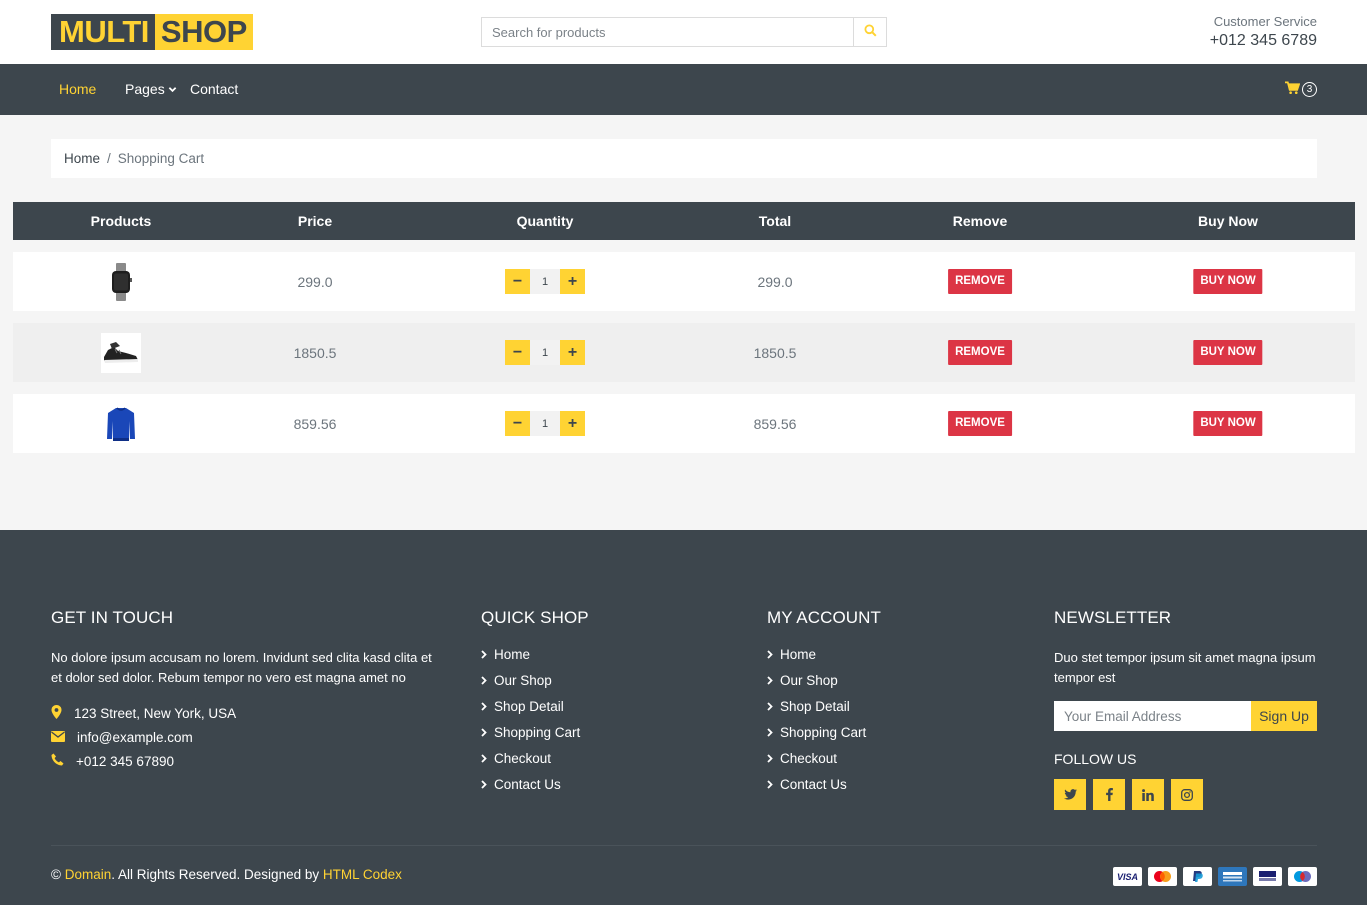 Image resolution: width=1367 pixels, height=905 pixels. Describe the element at coordinates (1284, 716) in the screenshot. I see `sign-up-button: Sign Up` at that location.